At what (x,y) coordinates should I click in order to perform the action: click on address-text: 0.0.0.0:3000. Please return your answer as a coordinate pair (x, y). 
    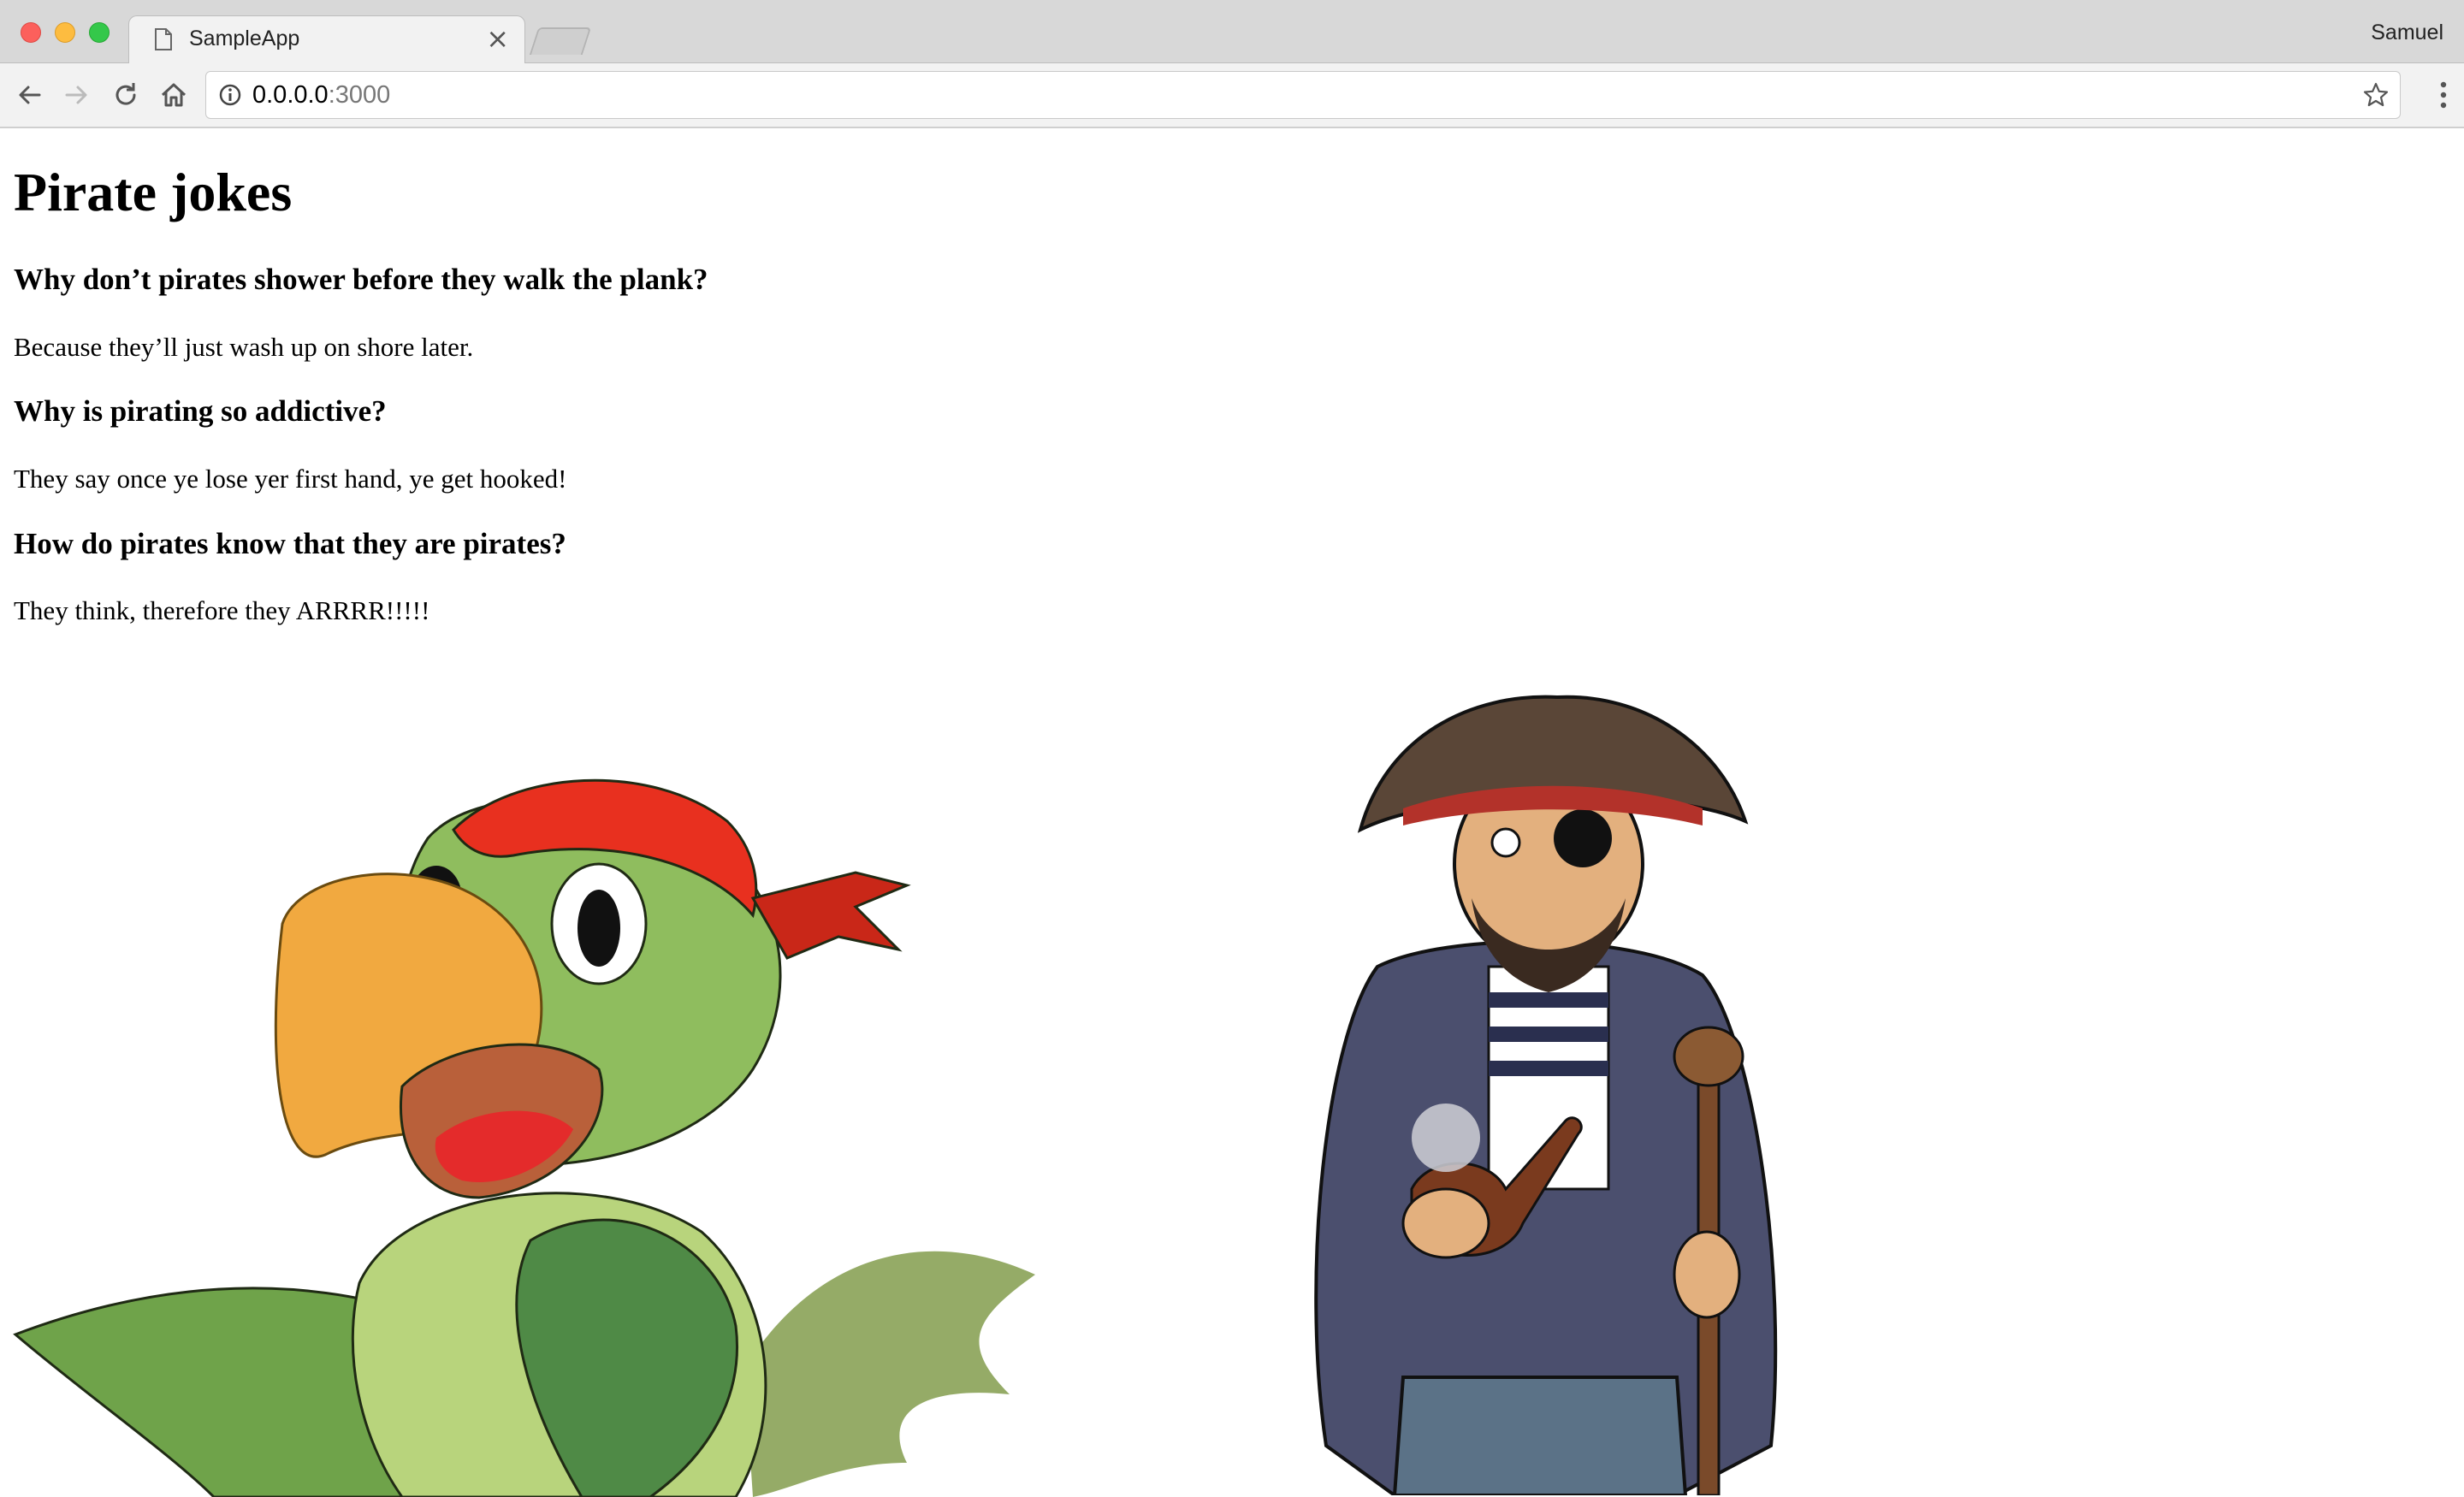
    Looking at the image, I should click on (321, 95).